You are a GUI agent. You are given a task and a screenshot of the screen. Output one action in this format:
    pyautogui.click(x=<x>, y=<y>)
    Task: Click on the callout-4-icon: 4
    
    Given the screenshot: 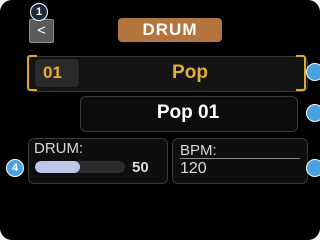 What is the action you would take?
    pyautogui.click(x=15, y=168)
    